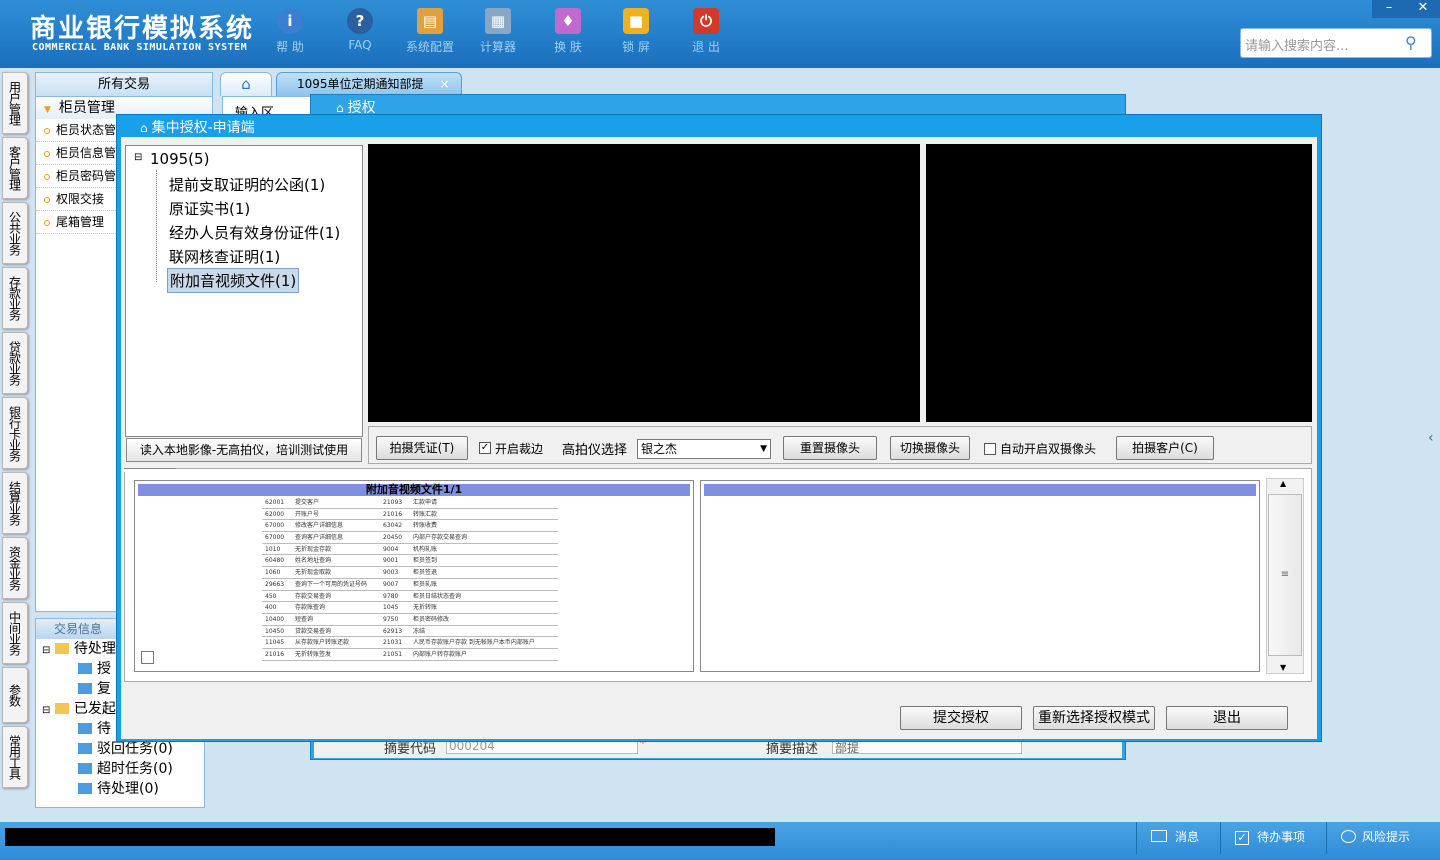  I want to click on read-local-image-button: 读入本地影像-无高拍仪，培训测试使用, so click(244, 450).